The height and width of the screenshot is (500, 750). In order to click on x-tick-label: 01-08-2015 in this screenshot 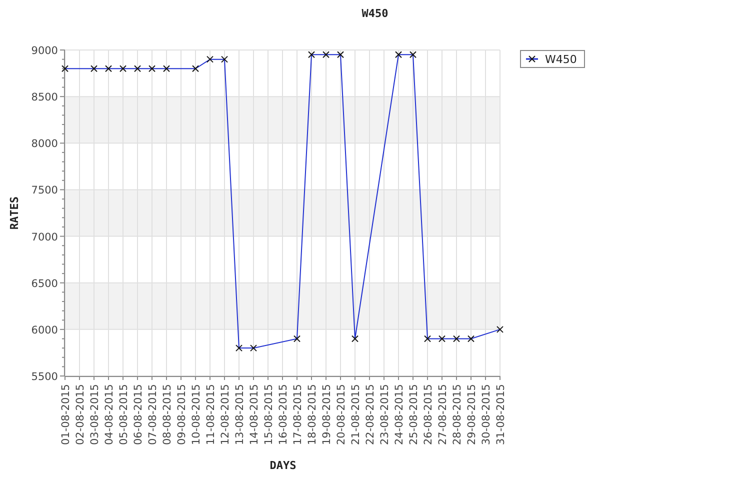, I will do `click(66, 415)`.